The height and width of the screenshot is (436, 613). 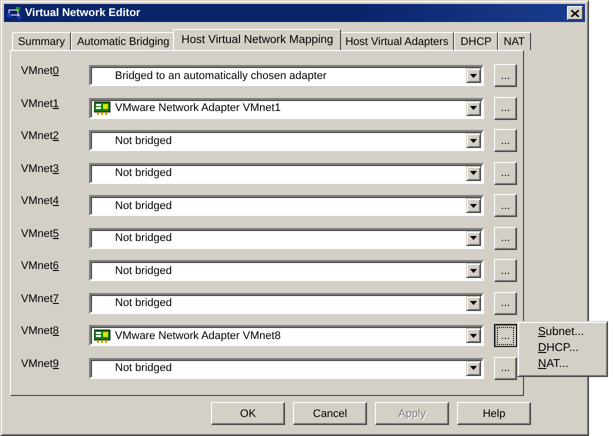 I want to click on network-label: VMnet3, so click(x=40, y=168).